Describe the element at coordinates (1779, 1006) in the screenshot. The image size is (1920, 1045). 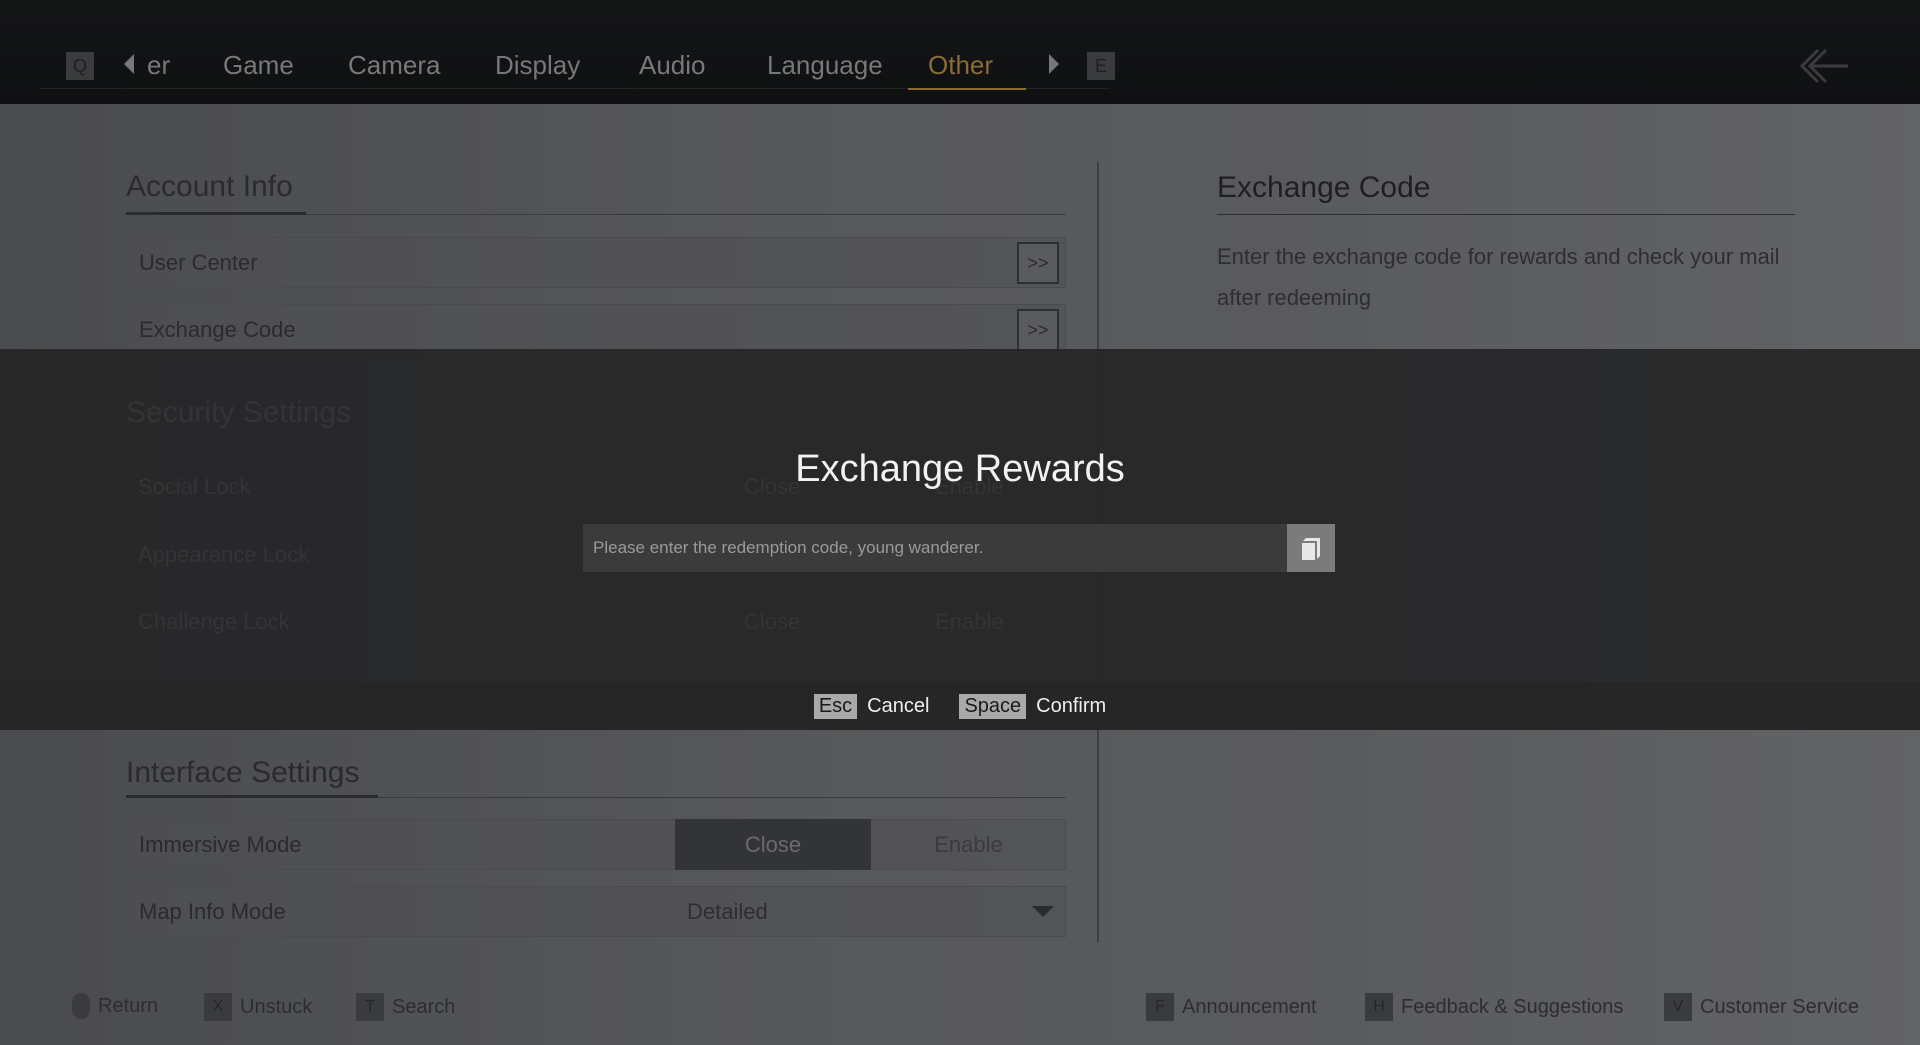
I see `hint-label: Customer Service` at that location.